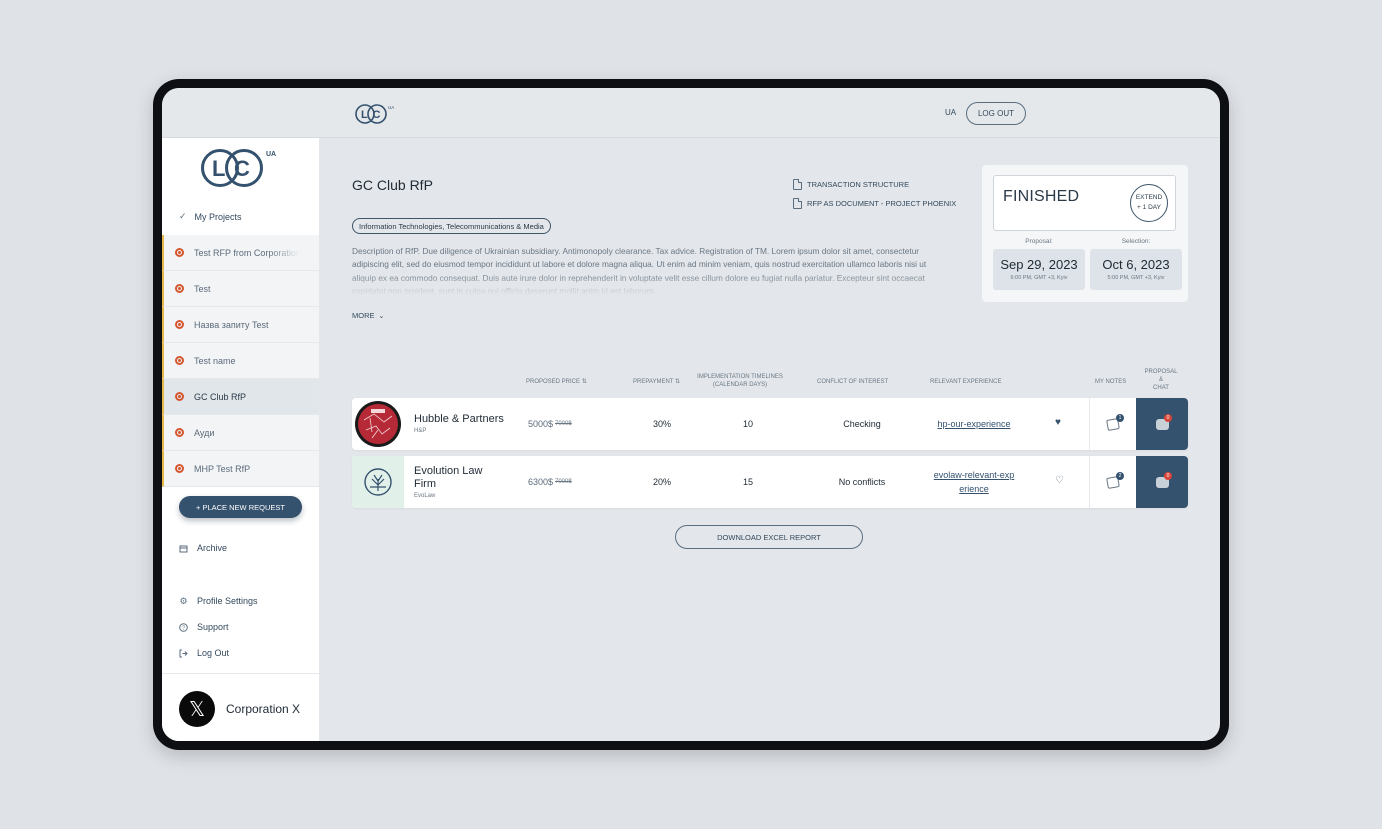 The width and height of the screenshot is (1382, 829). What do you see at coordinates (218, 216) in the screenshot?
I see `my-projects-label: My Projects` at bounding box center [218, 216].